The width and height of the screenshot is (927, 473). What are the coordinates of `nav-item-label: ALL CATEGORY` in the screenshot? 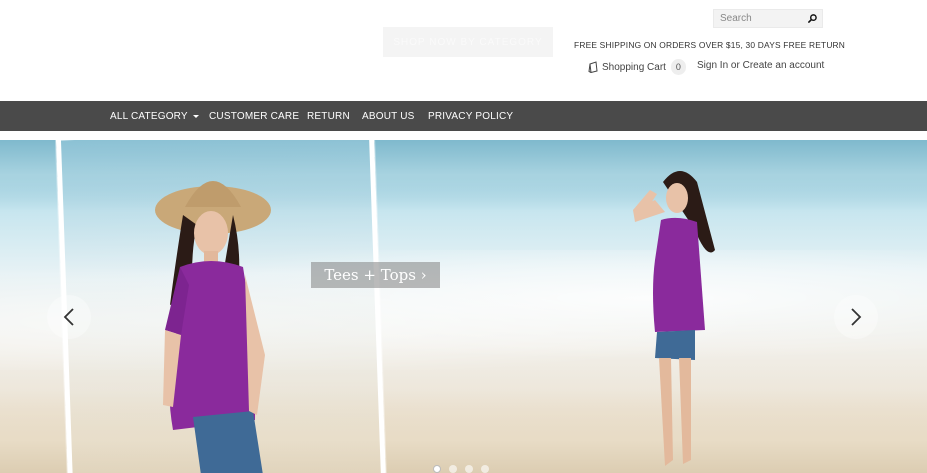 It's located at (149, 116).